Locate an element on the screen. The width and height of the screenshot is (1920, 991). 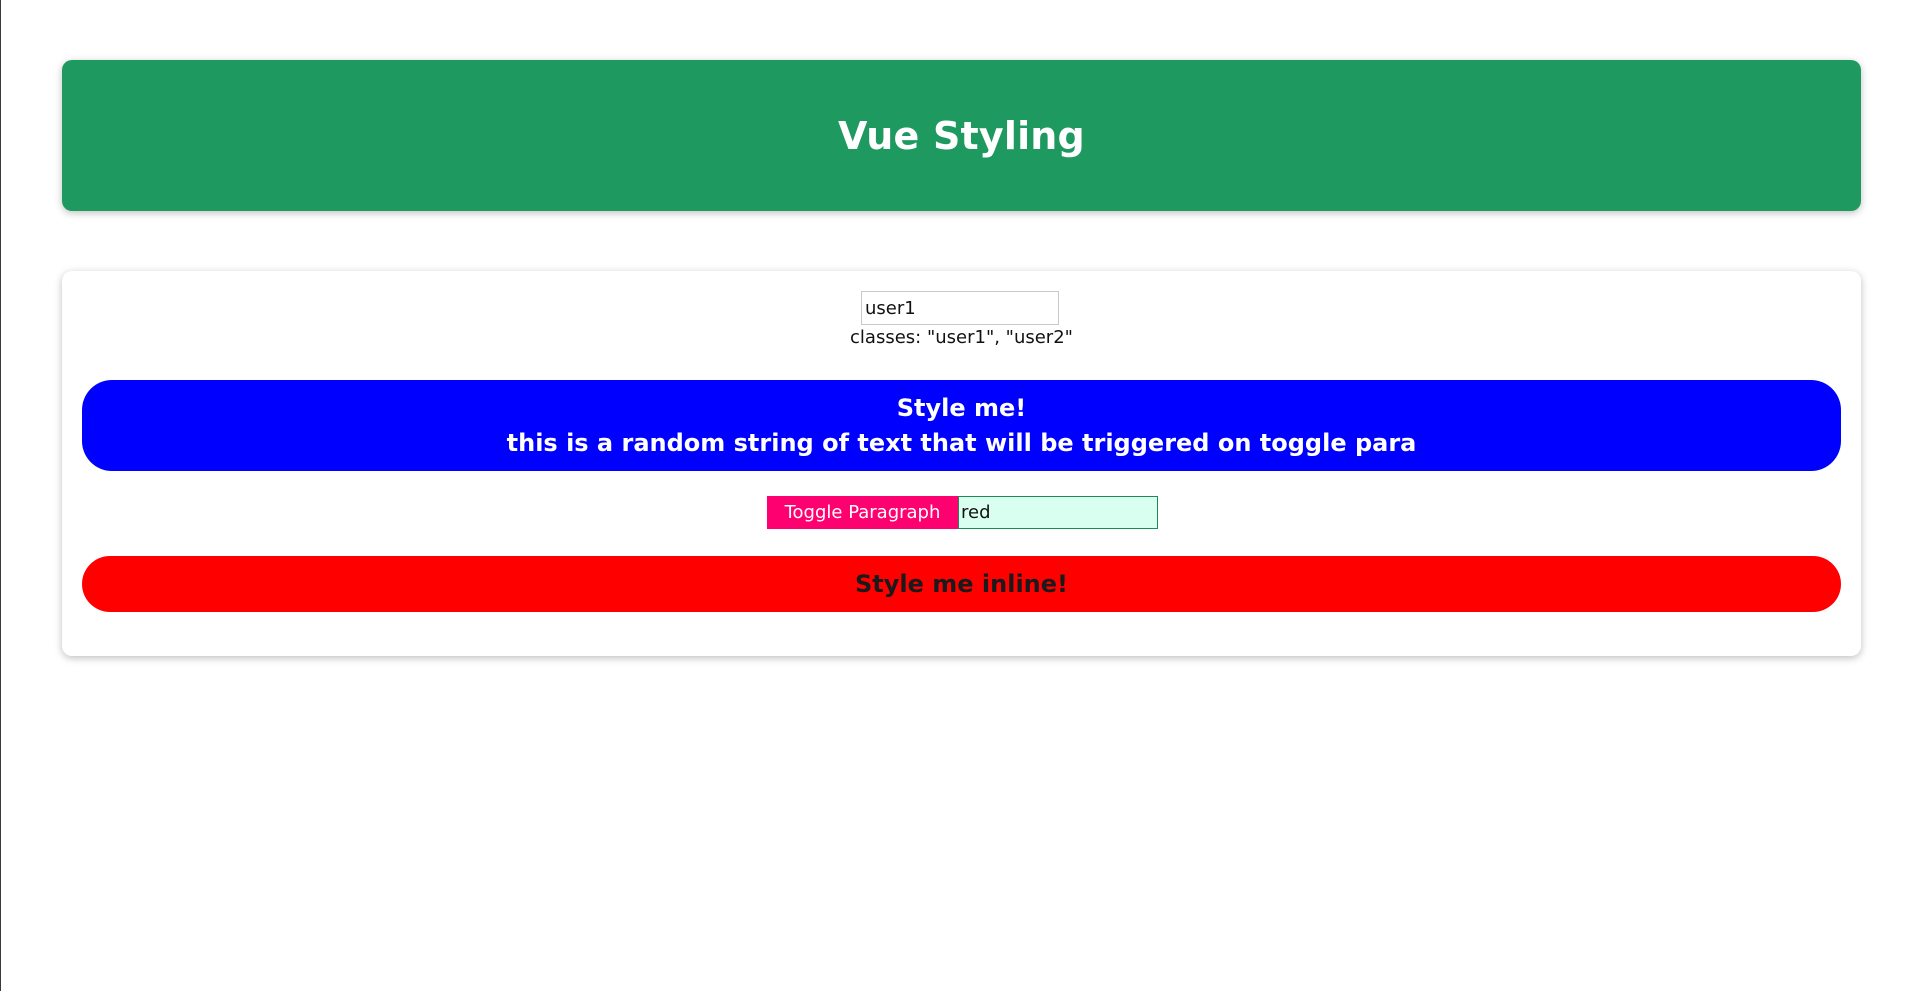
page-header: Vue Styling is located at coordinates (961, 135).